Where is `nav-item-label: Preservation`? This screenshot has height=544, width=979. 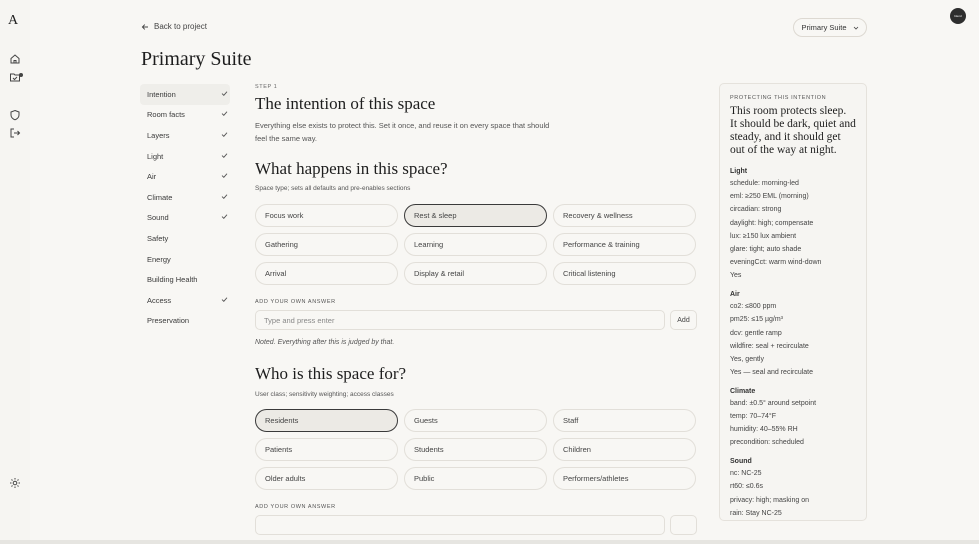 nav-item-label: Preservation is located at coordinates (168, 321).